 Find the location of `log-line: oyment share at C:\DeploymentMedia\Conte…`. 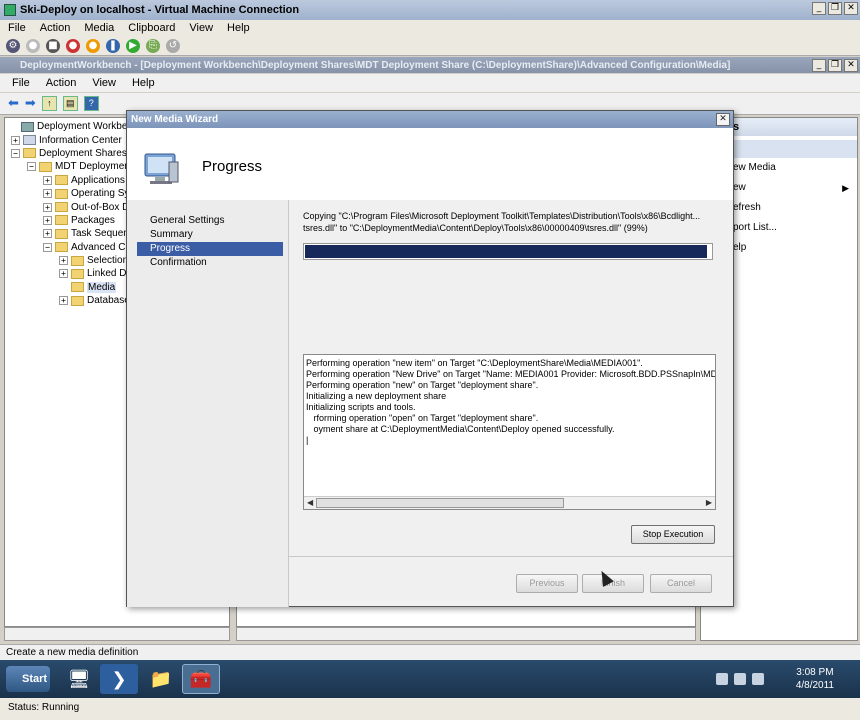

log-line: oyment share at C:\DeploymentMedia\Conte… is located at coordinates (460, 429).